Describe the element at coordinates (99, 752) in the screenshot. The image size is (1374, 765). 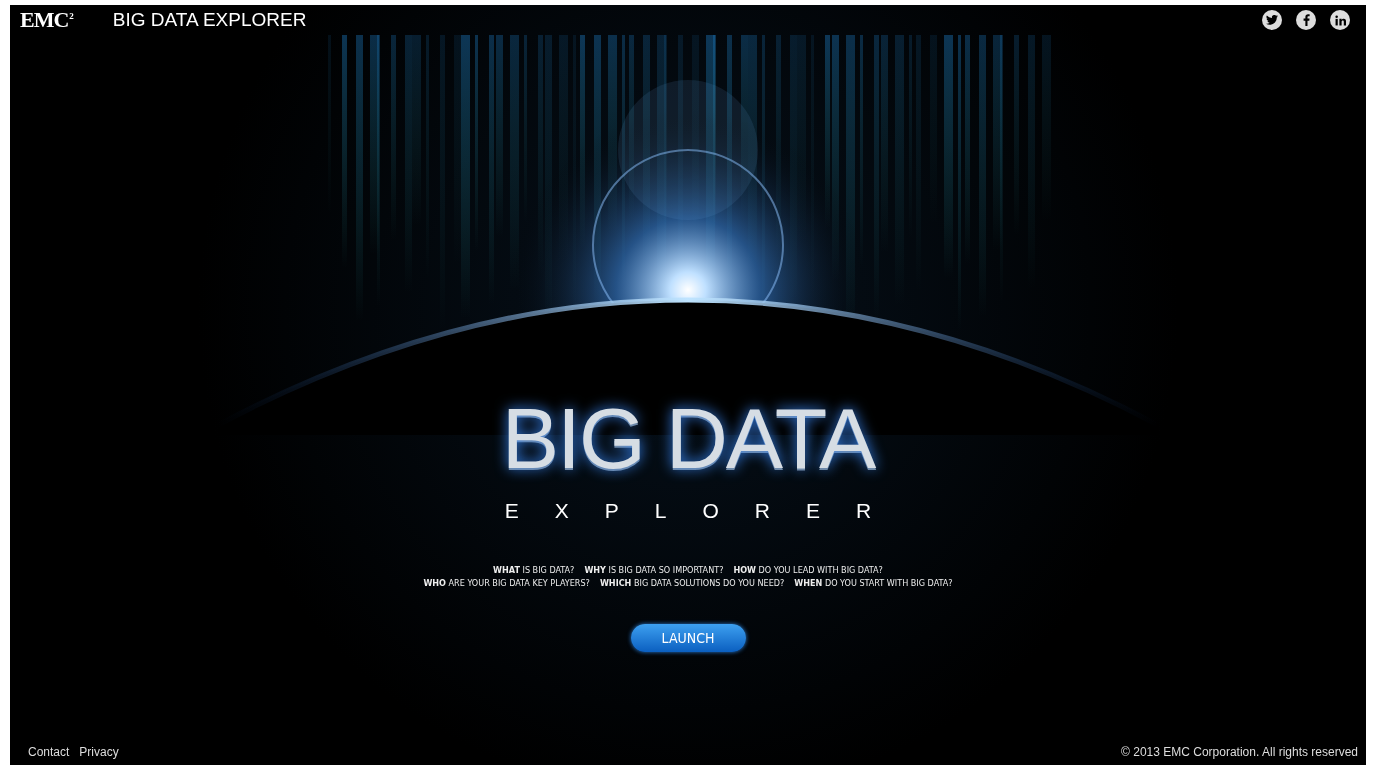
I see `footer-link: Privacy` at that location.